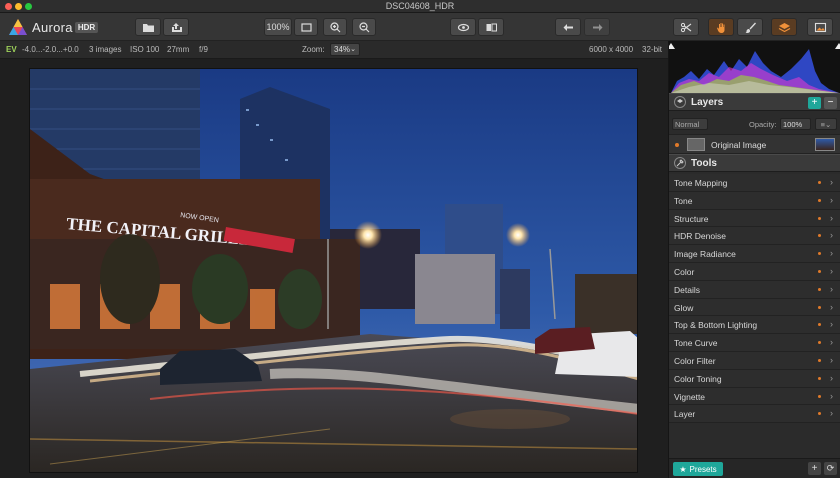 The image size is (840, 478). I want to click on add-preset-button: +, so click(814, 468).